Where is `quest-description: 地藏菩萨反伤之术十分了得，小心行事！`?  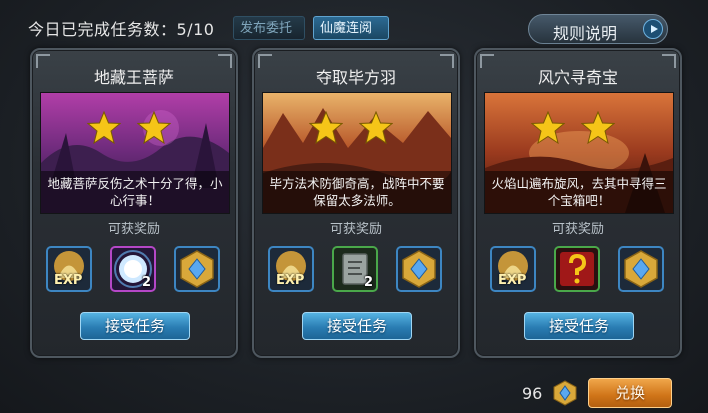 quest-description: 地藏菩萨反伤之术十分了得，小心行事！ is located at coordinates (135, 192).